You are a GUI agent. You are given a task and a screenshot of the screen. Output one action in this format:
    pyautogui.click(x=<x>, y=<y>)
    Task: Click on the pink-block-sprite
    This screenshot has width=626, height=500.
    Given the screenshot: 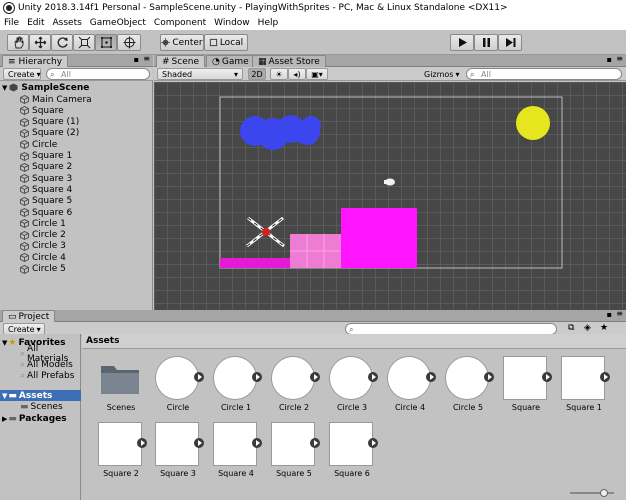 What is the action you would take?
    pyautogui.click(x=315, y=251)
    